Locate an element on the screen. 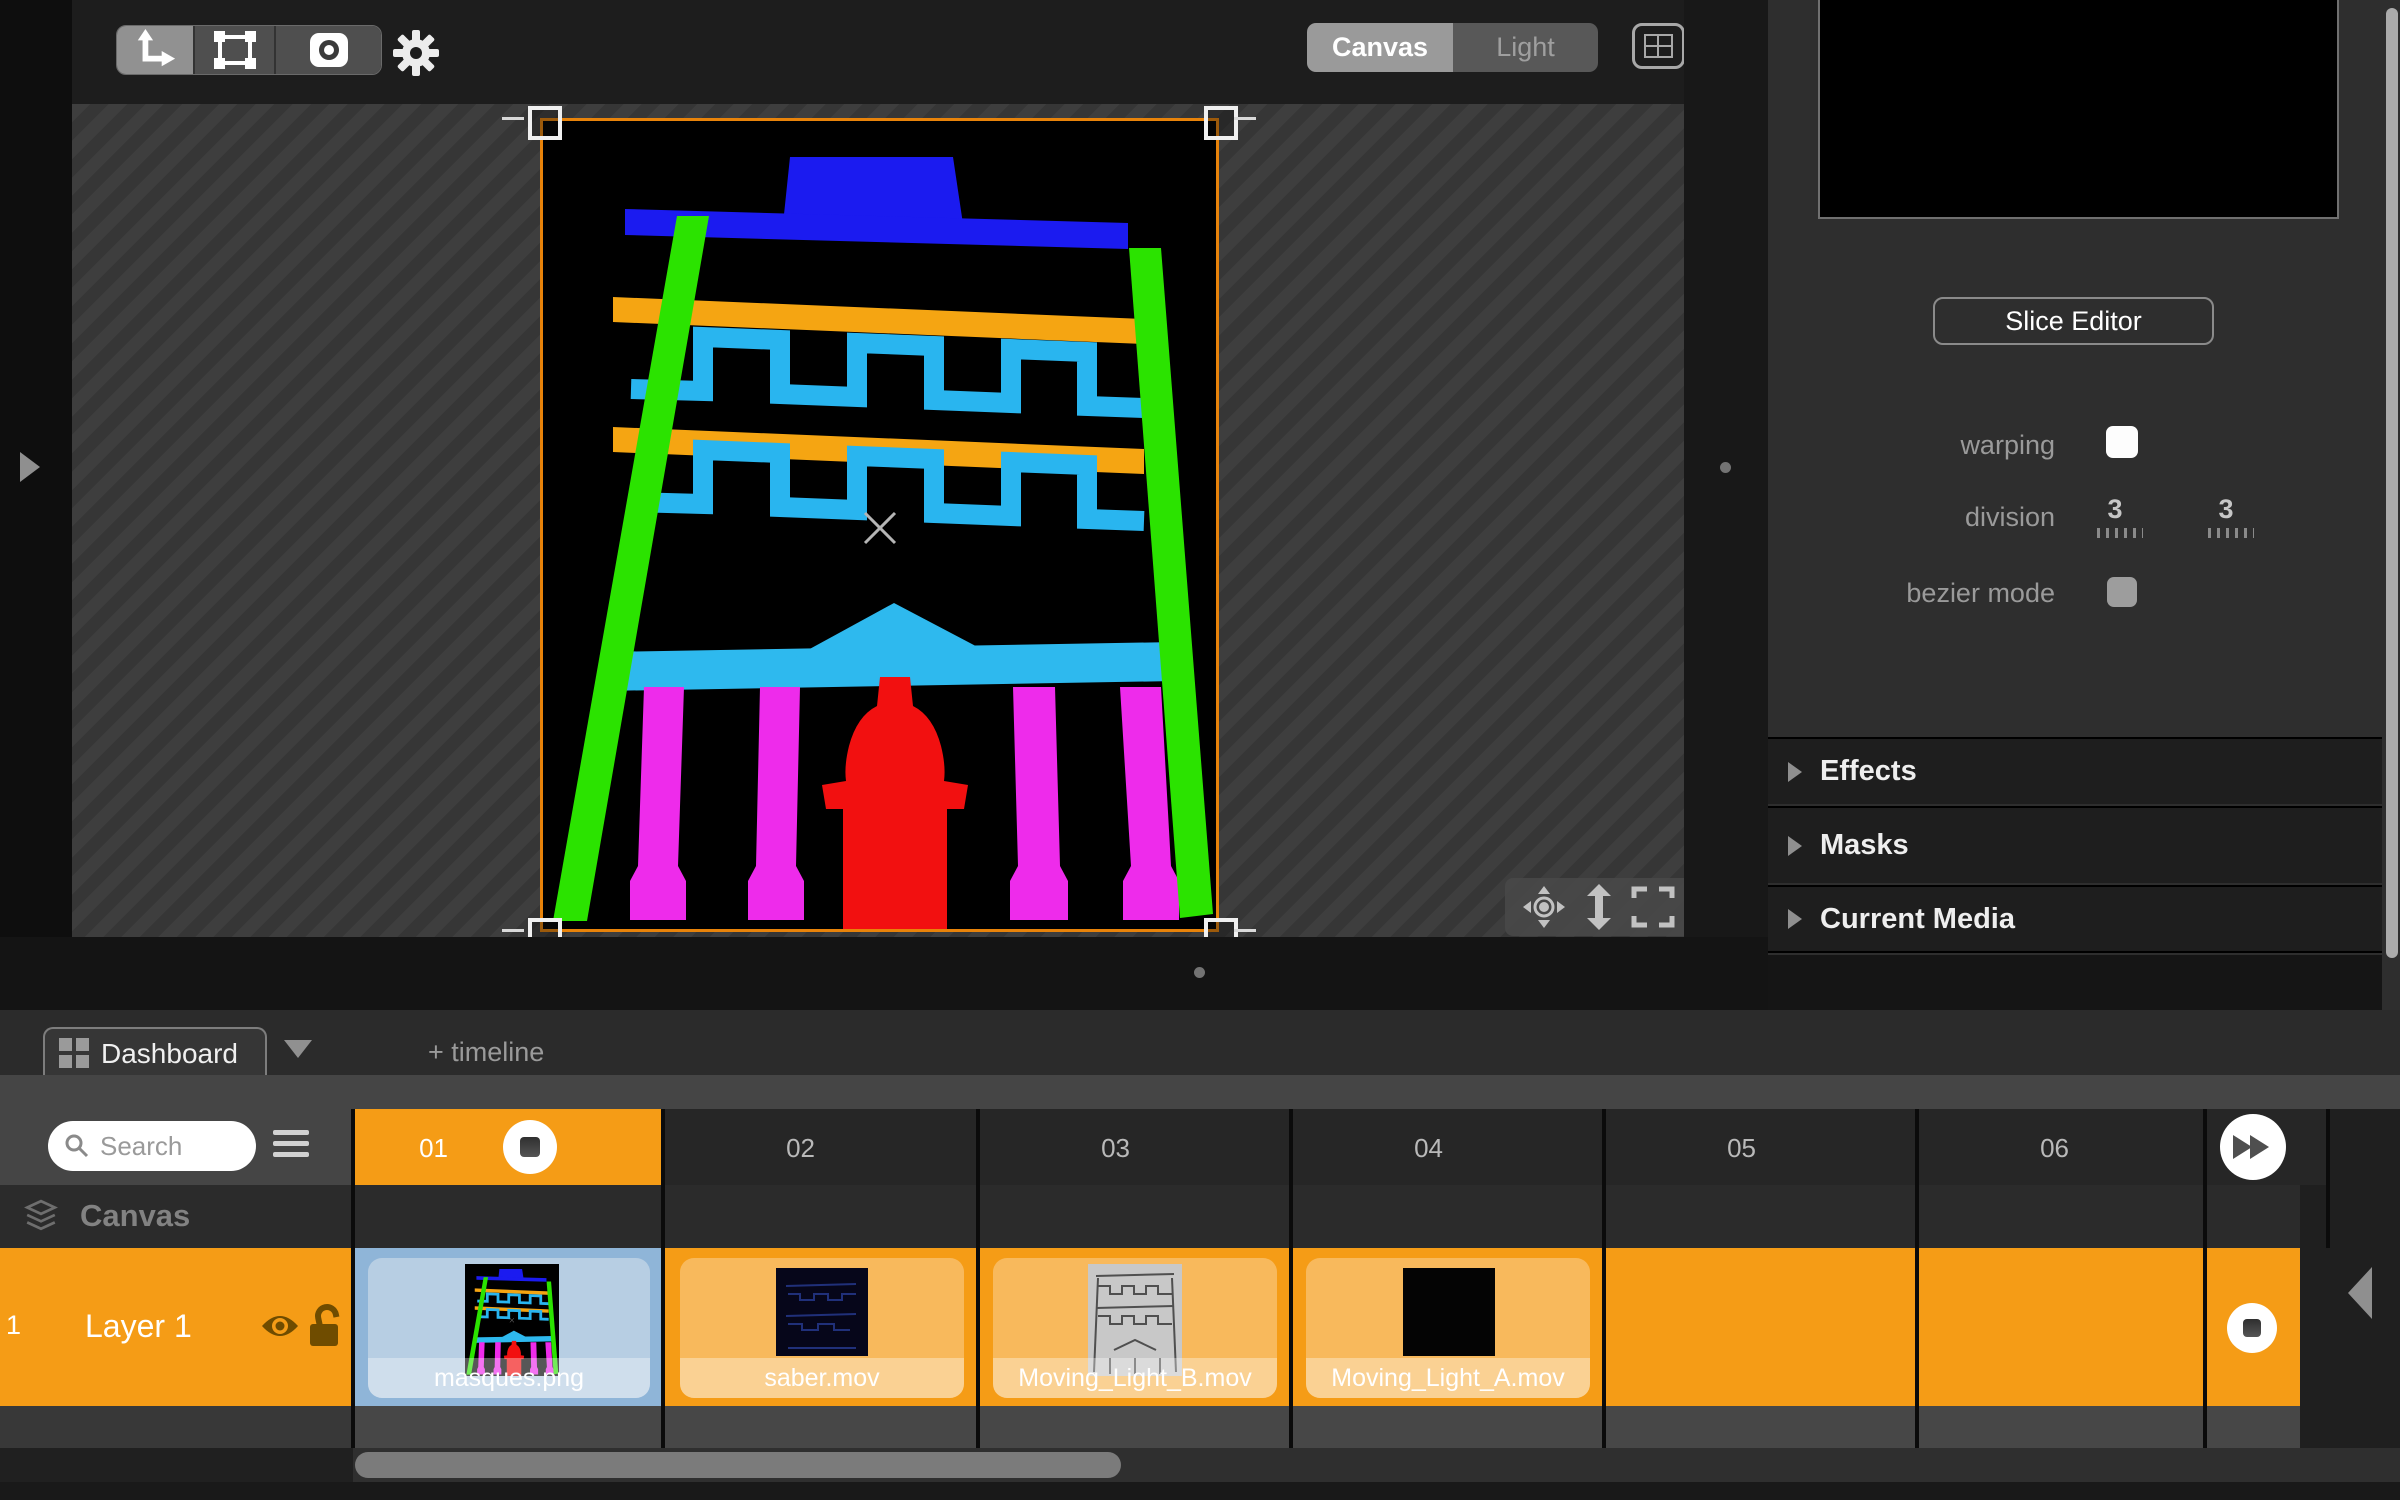 Image resolution: width=2400 pixels, height=1500 pixels. media-name: saber.mov is located at coordinates (822, 1378).